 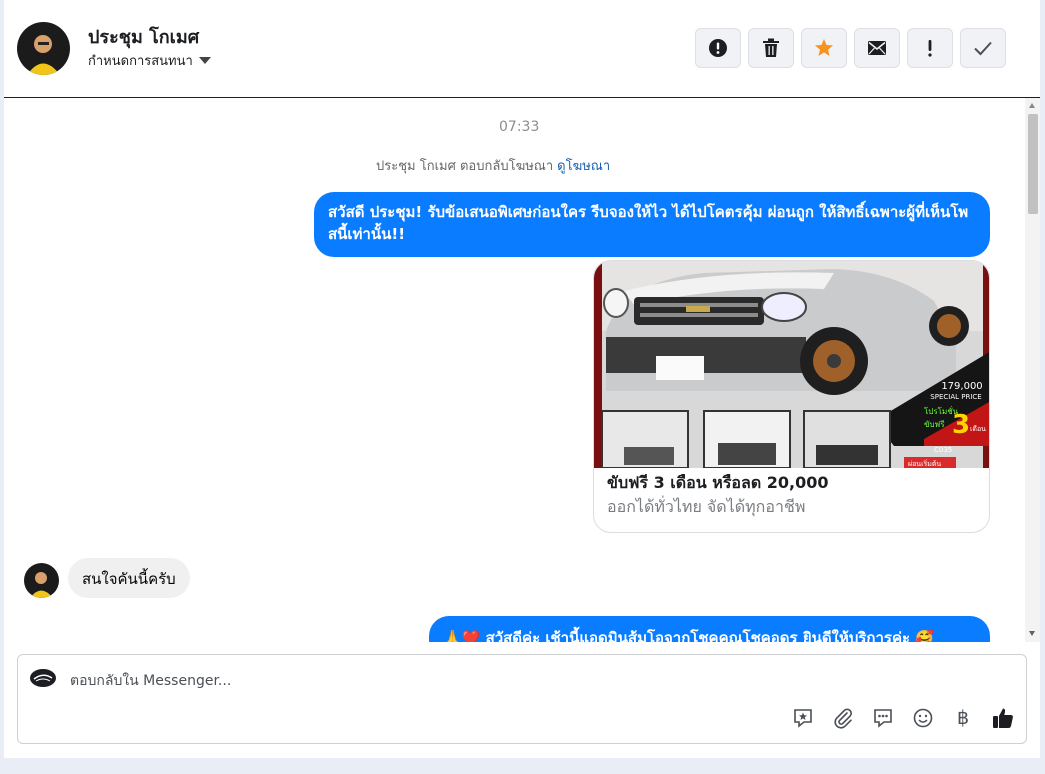 I want to click on message-timestamp: 07:33, so click(x=519, y=127).